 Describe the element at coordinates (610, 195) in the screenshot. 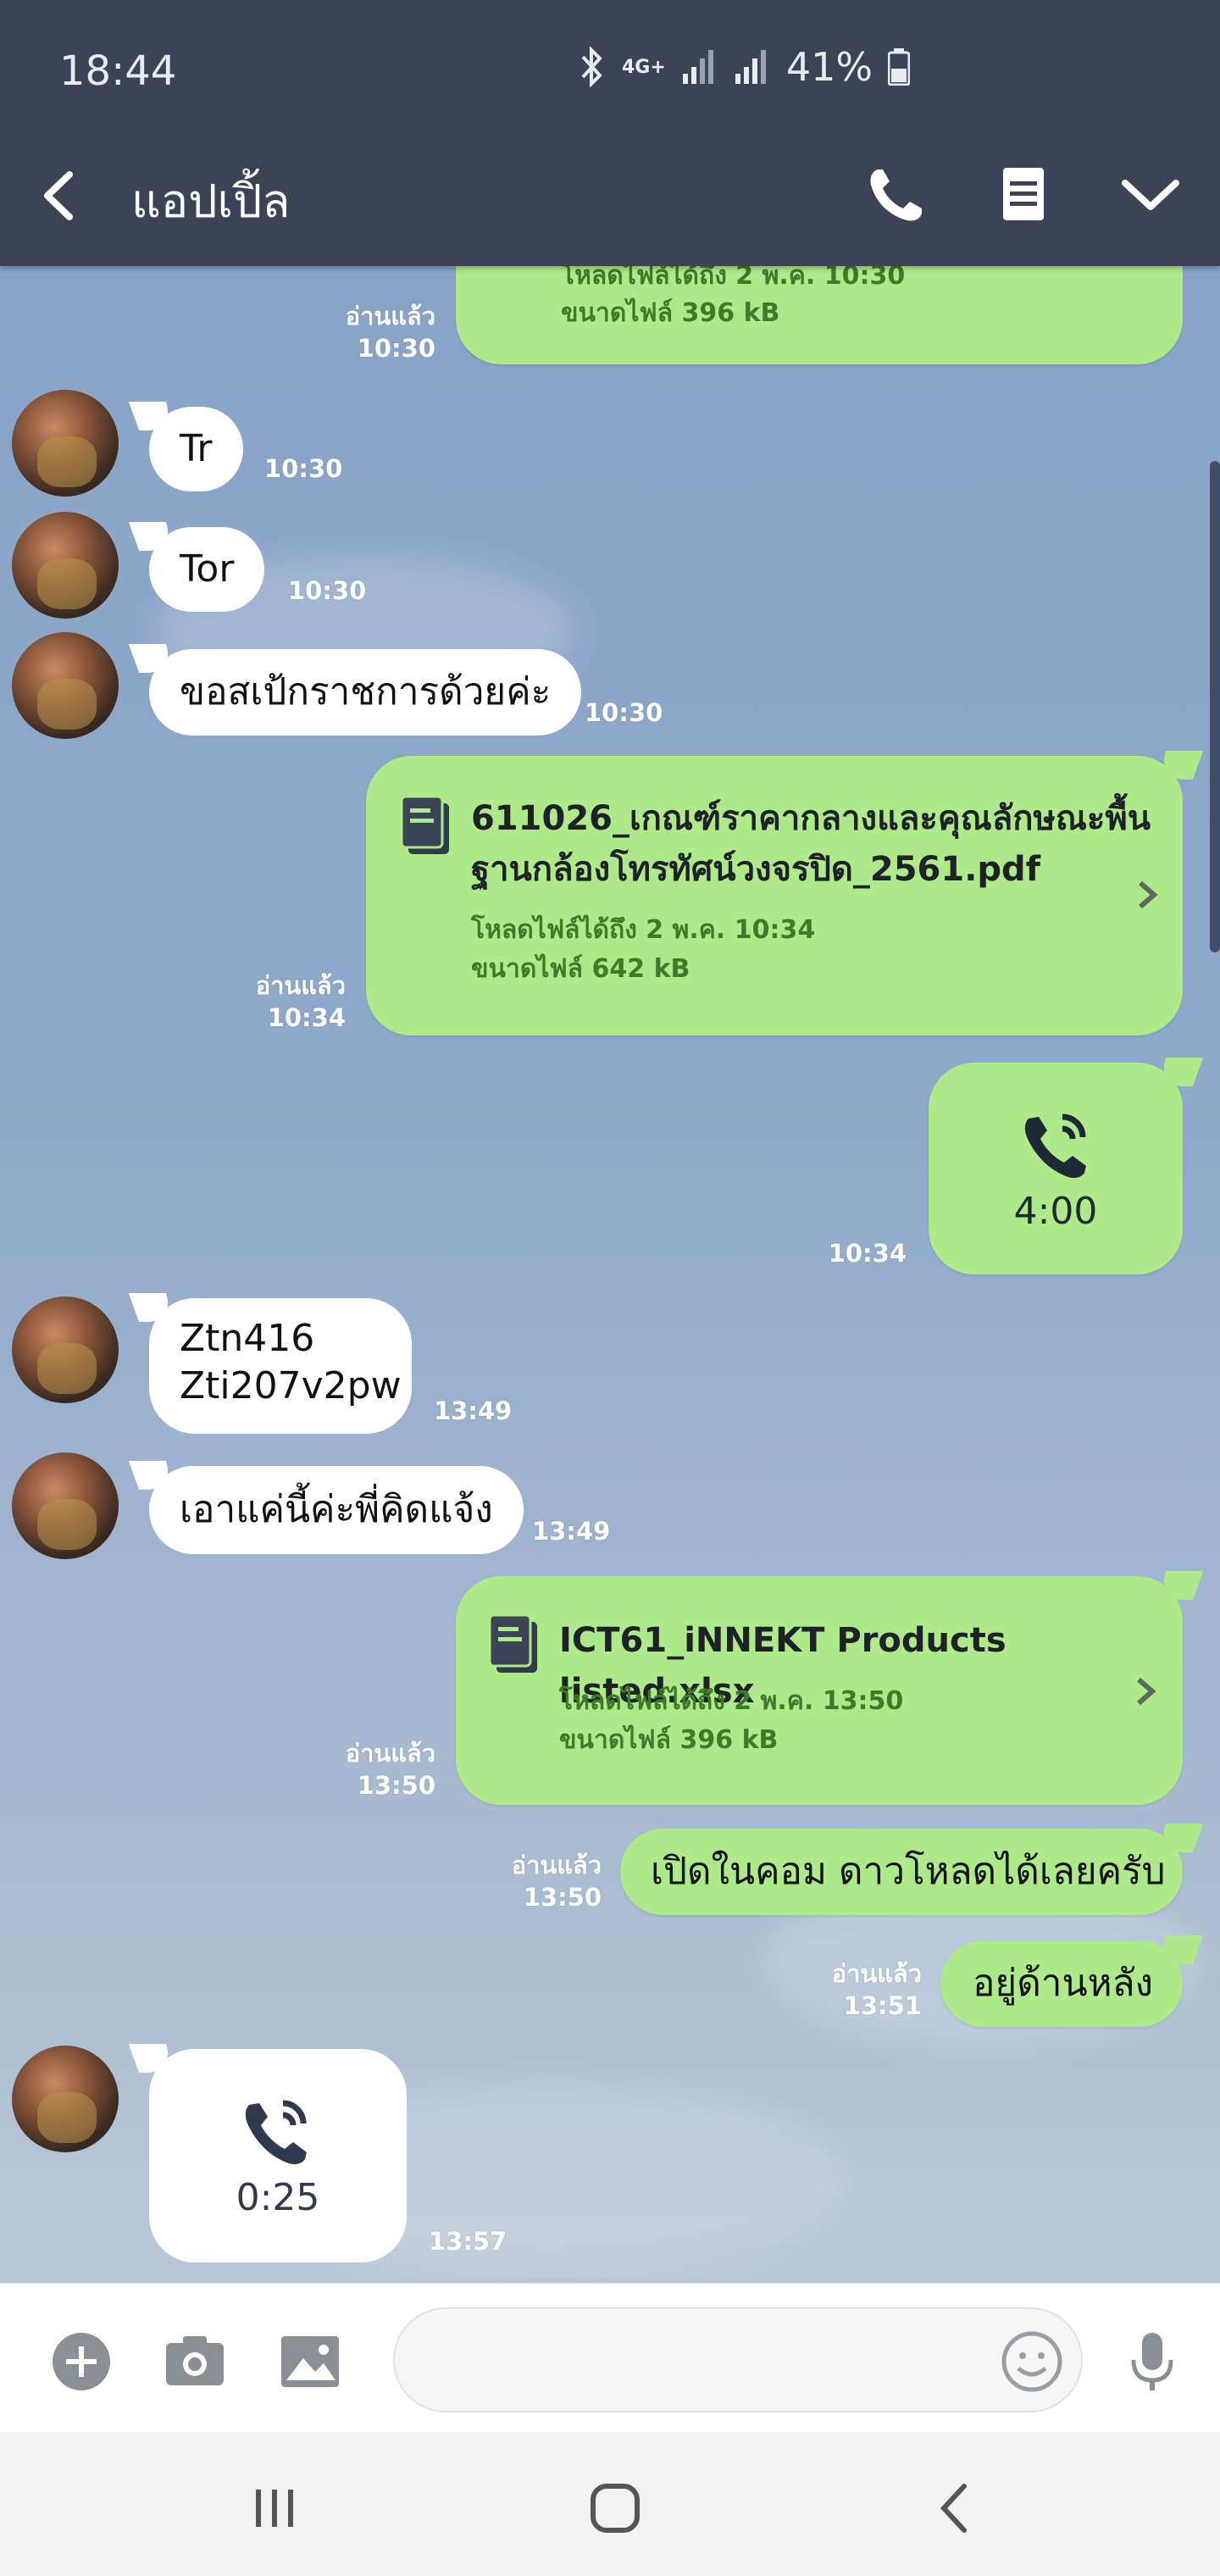

I see `chat-header: แอปเปิ้ล` at that location.